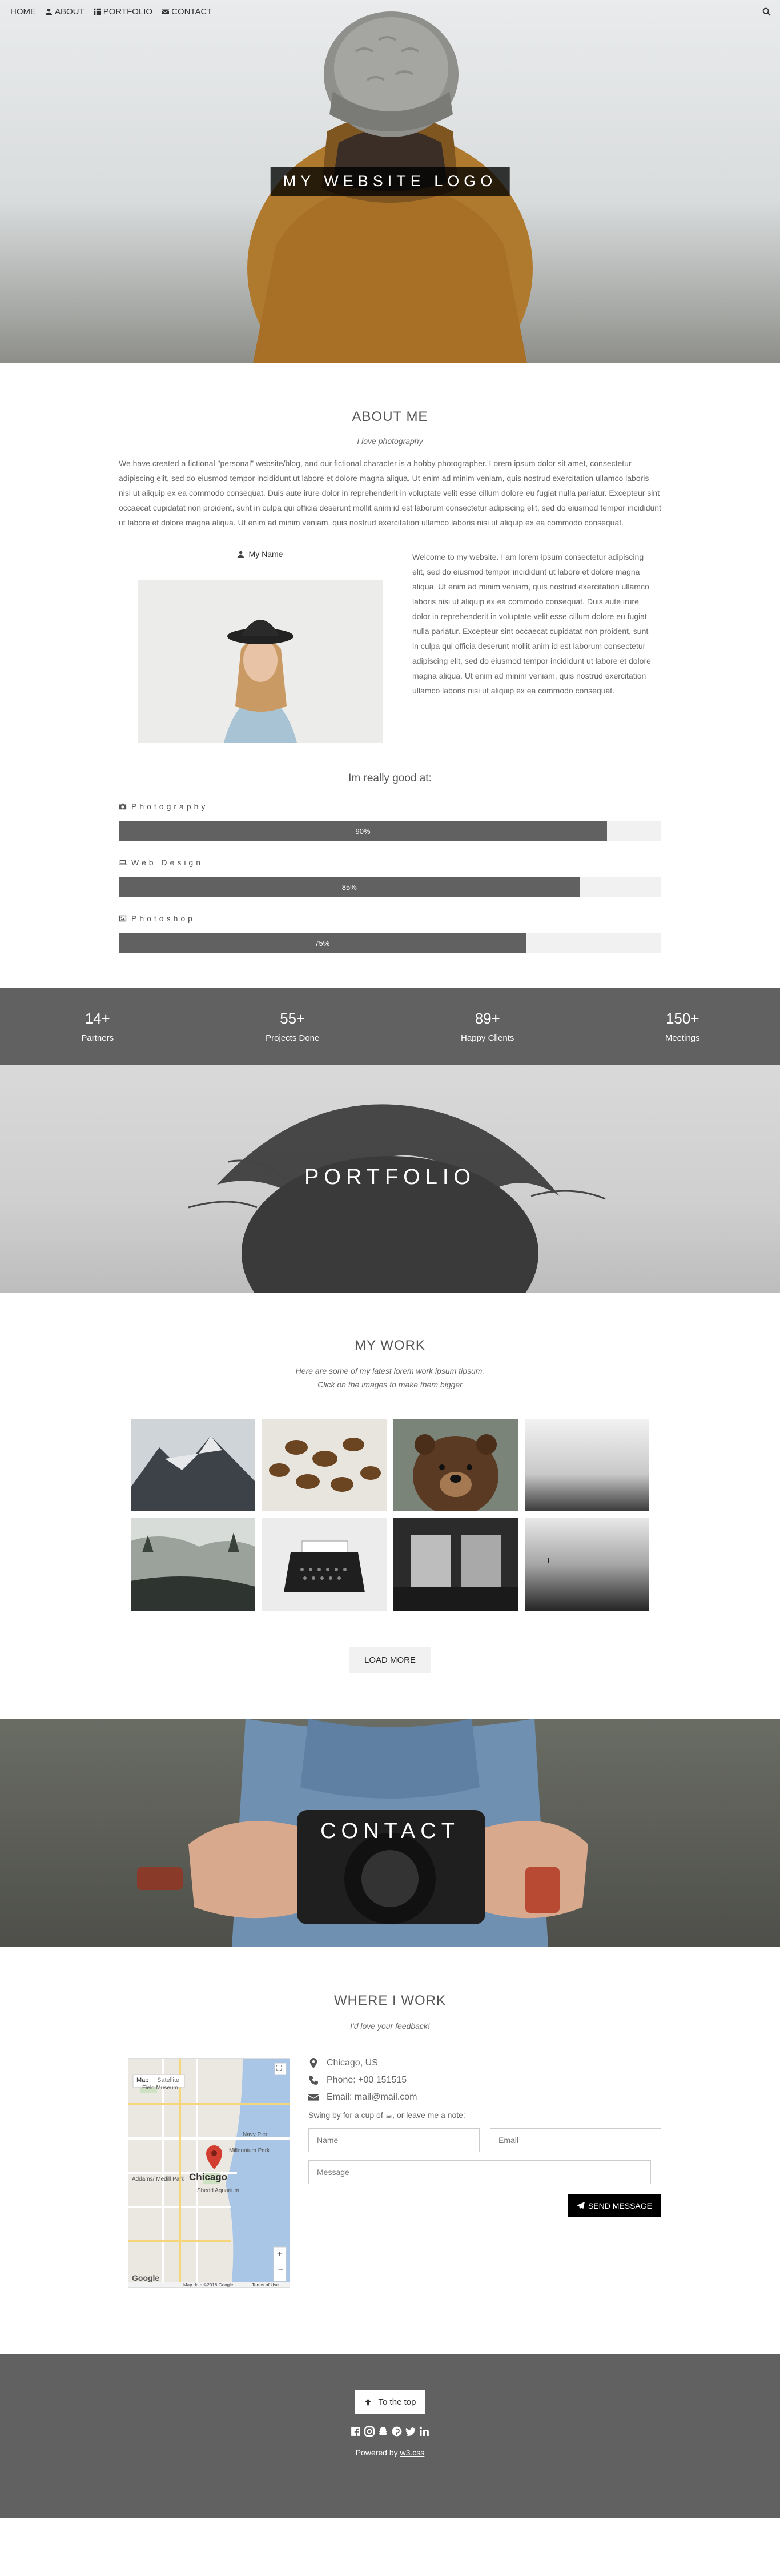 The image size is (780, 2576). I want to click on nav-about-label: ABOUT, so click(70, 11).